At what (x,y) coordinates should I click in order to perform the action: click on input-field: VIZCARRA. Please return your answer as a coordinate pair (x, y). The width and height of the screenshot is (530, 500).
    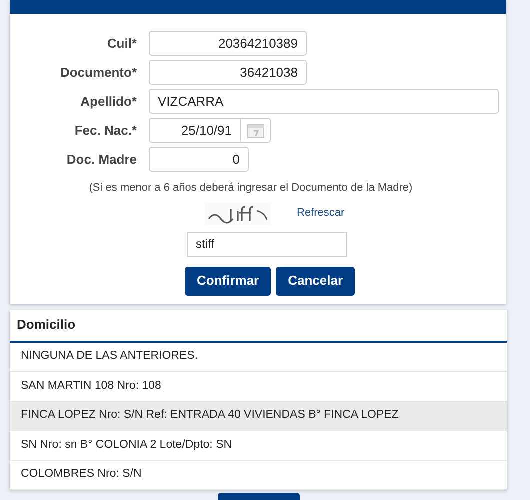
    Looking at the image, I should click on (324, 101).